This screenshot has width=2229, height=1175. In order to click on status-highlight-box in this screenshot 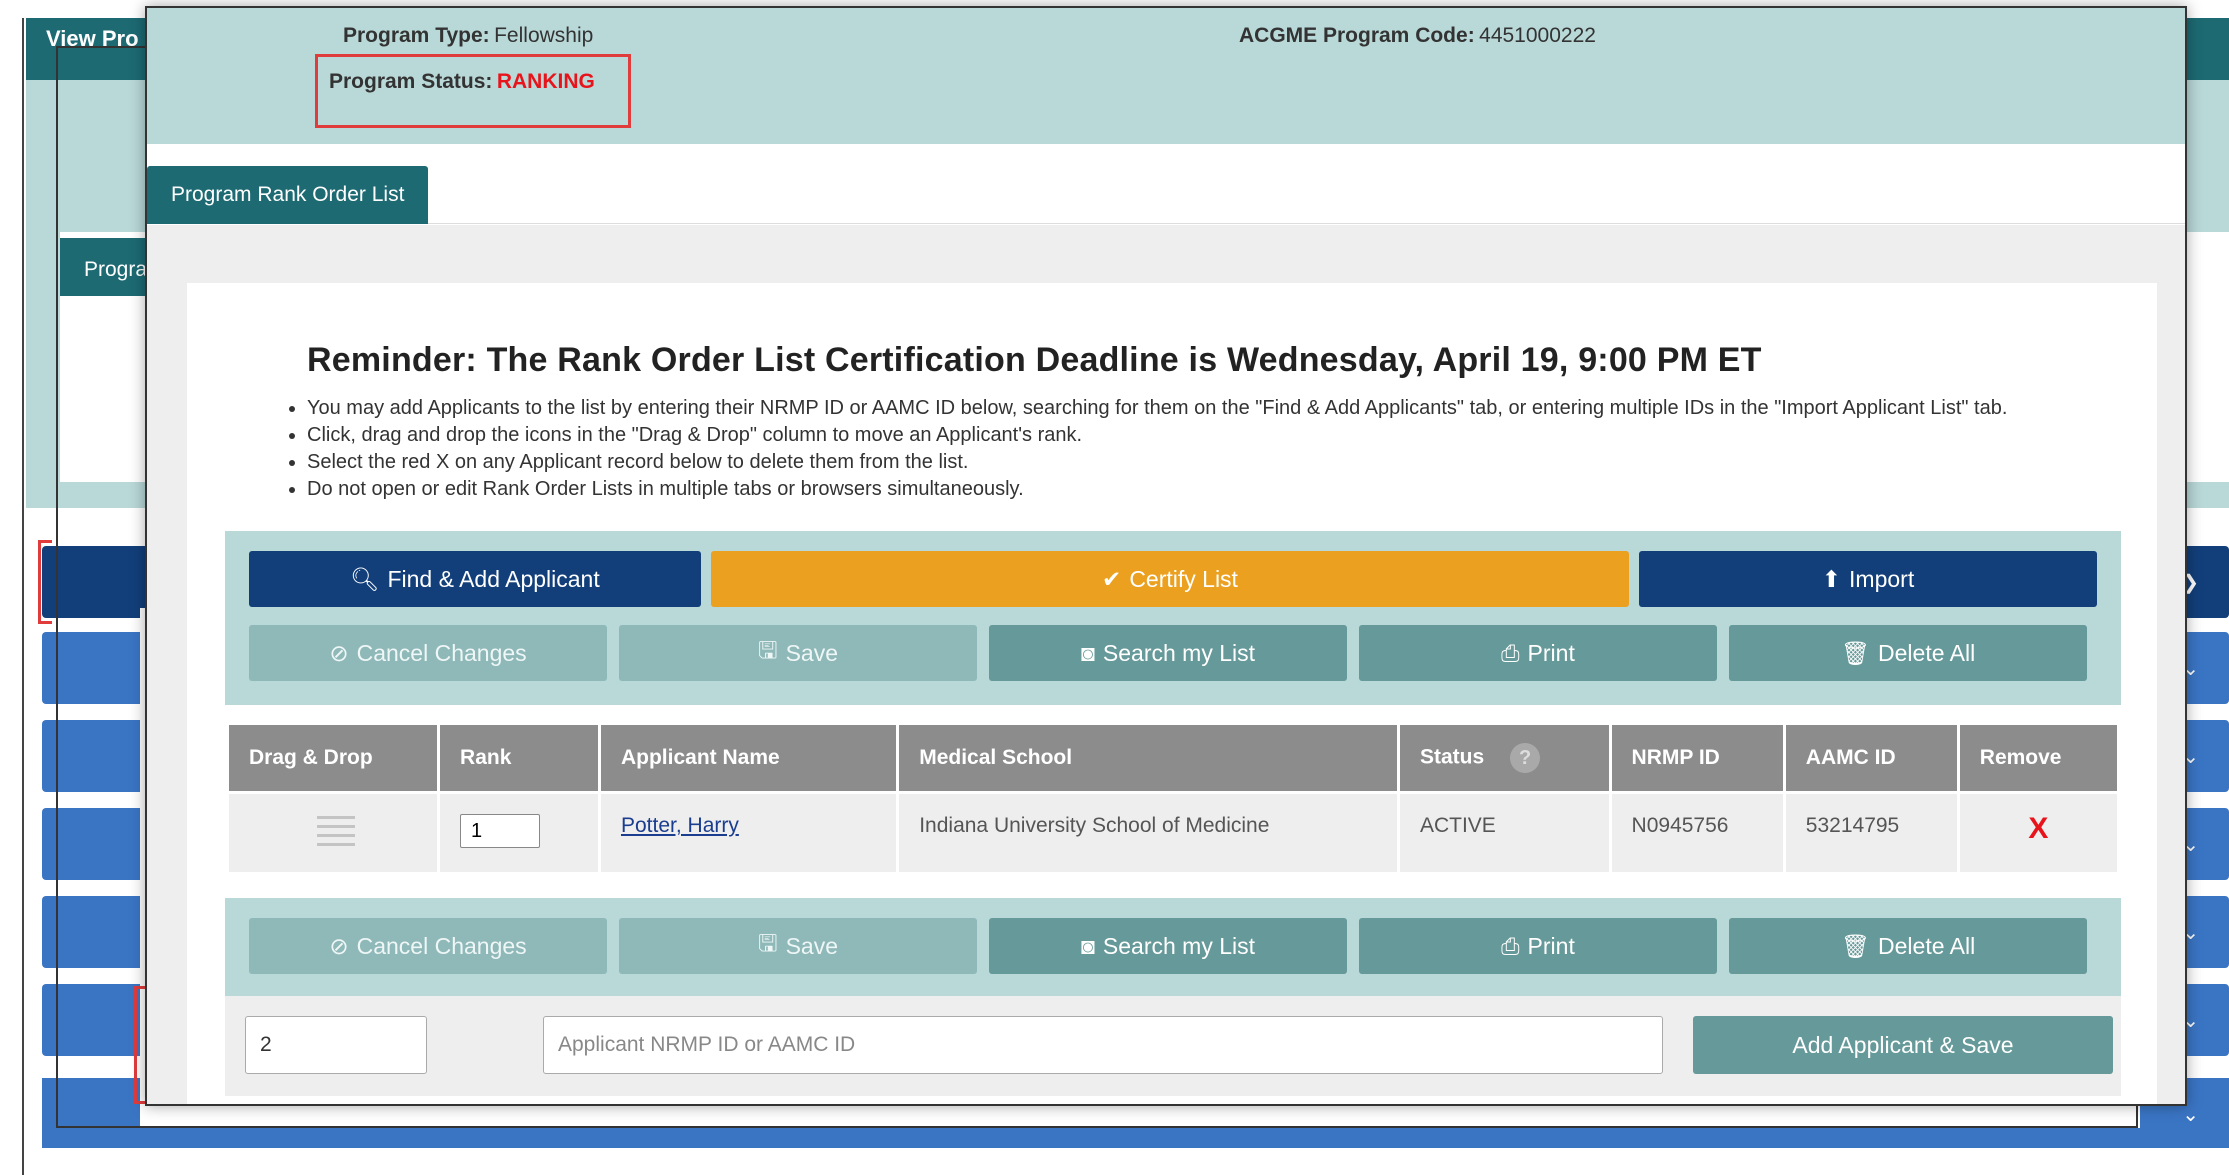, I will do `click(473, 91)`.